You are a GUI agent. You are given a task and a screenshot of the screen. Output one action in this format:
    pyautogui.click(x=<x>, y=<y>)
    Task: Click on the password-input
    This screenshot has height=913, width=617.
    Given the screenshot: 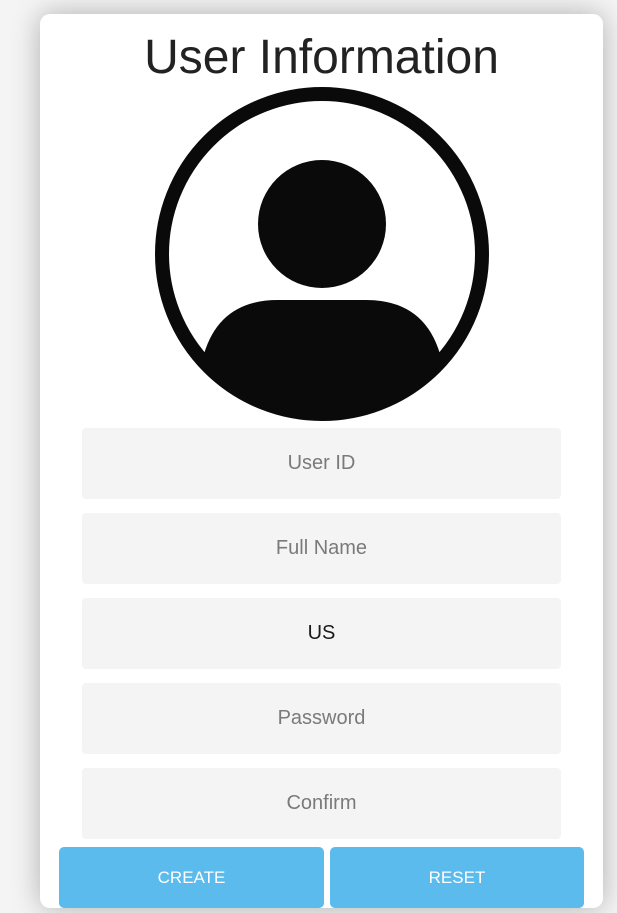 What is the action you would take?
    pyautogui.click(x=321, y=718)
    